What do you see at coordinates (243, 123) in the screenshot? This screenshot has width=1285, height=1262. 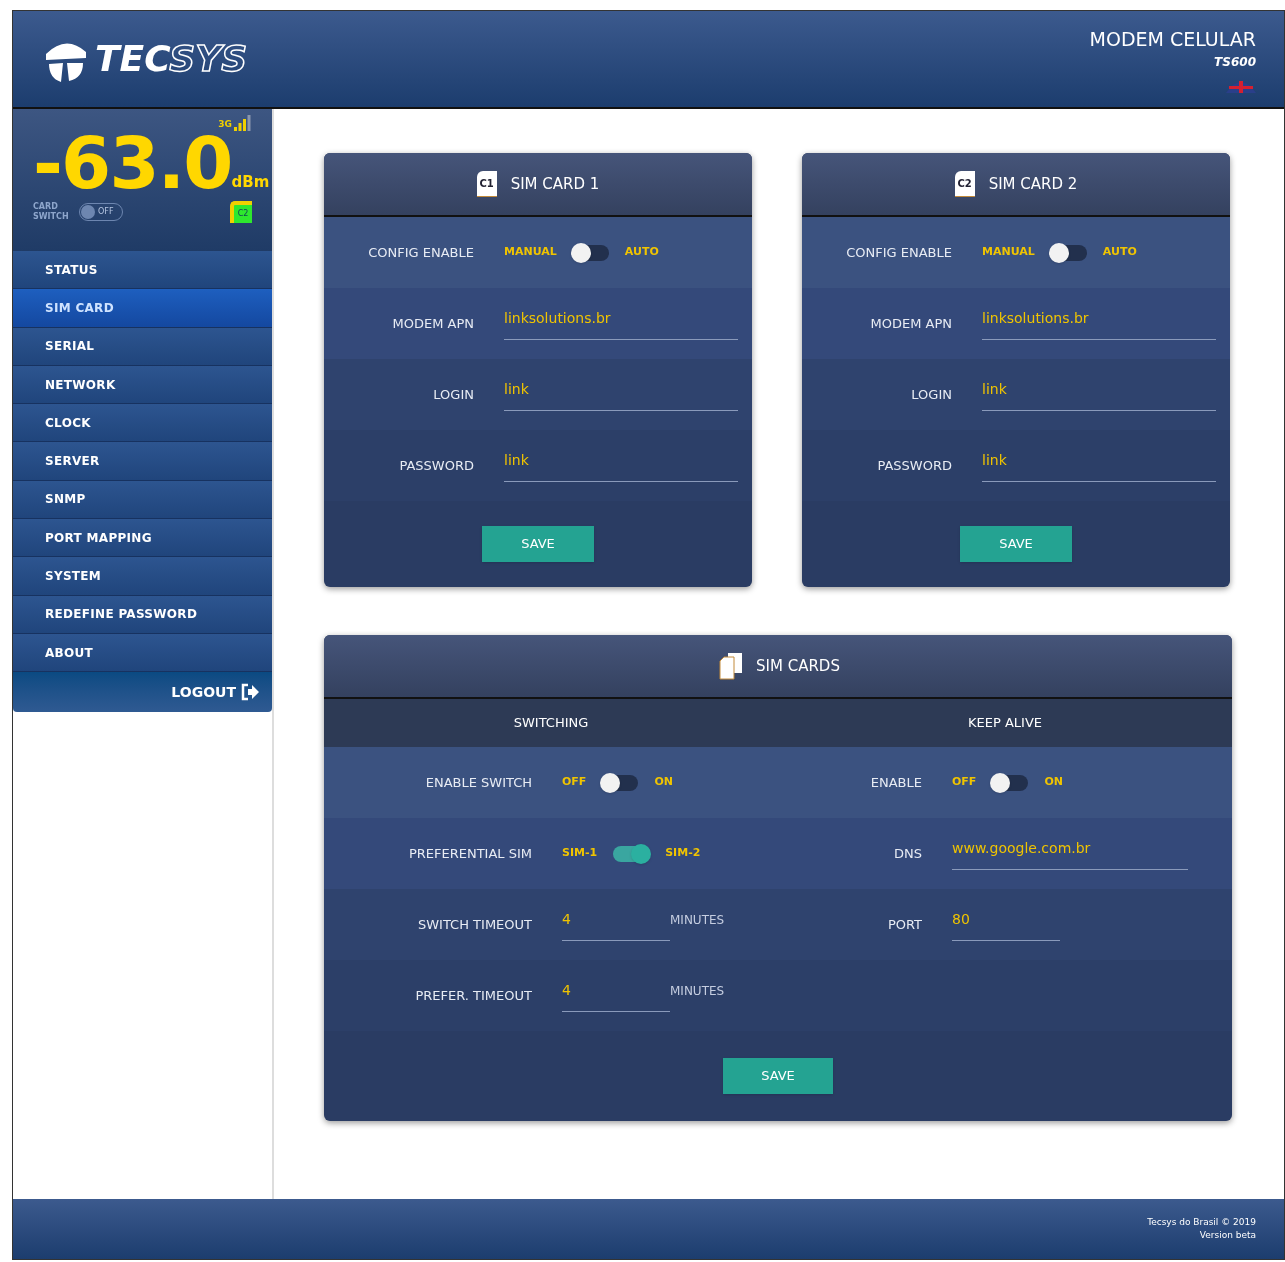 I see `signal-bars-icon` at bounding box center [243, 123].